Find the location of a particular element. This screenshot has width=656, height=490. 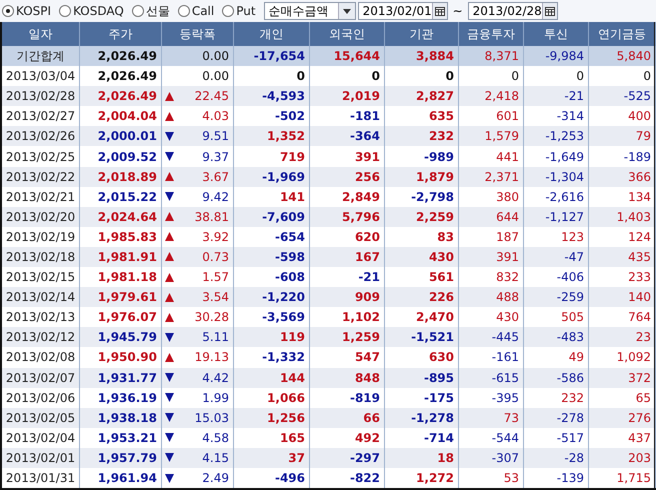

value-cell: -496 is located at coordinates (272, 478).